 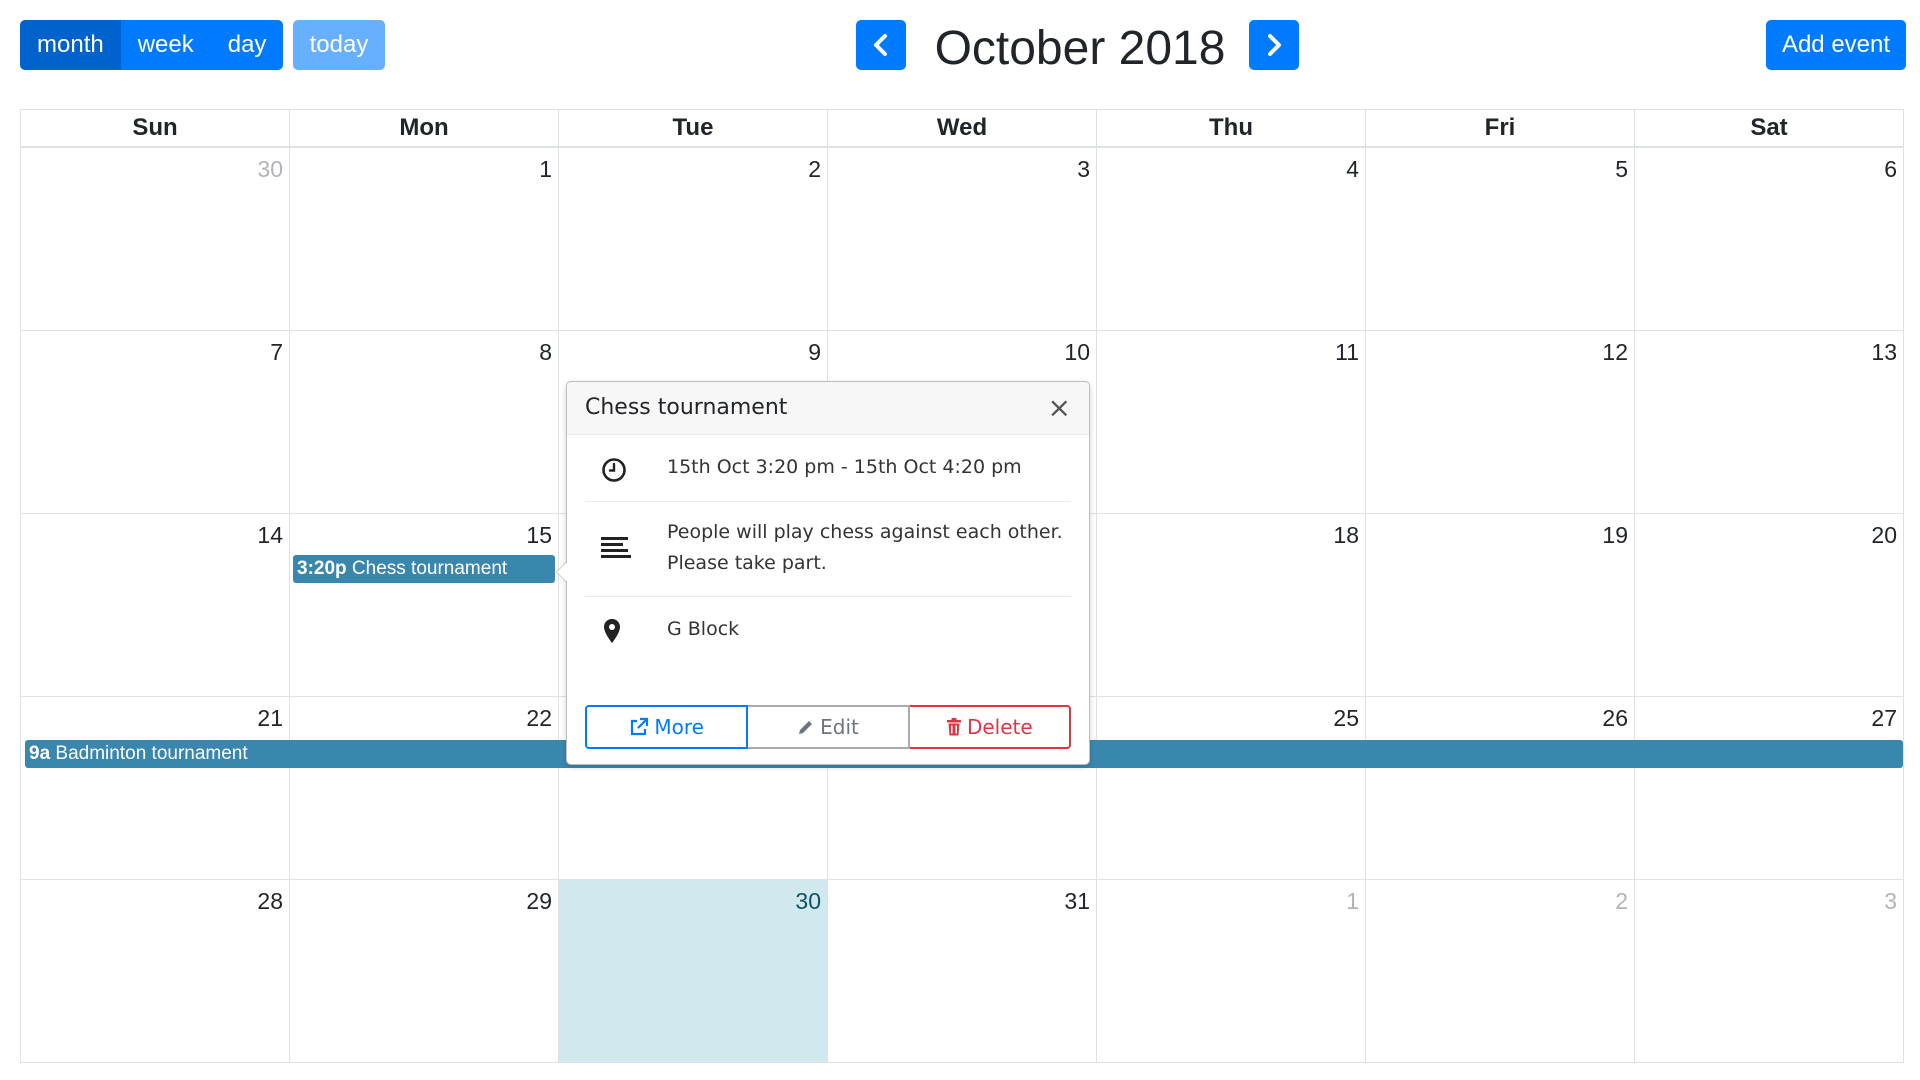 I want to click on popover-title: Chess tournament, so click(x=686, y=407).